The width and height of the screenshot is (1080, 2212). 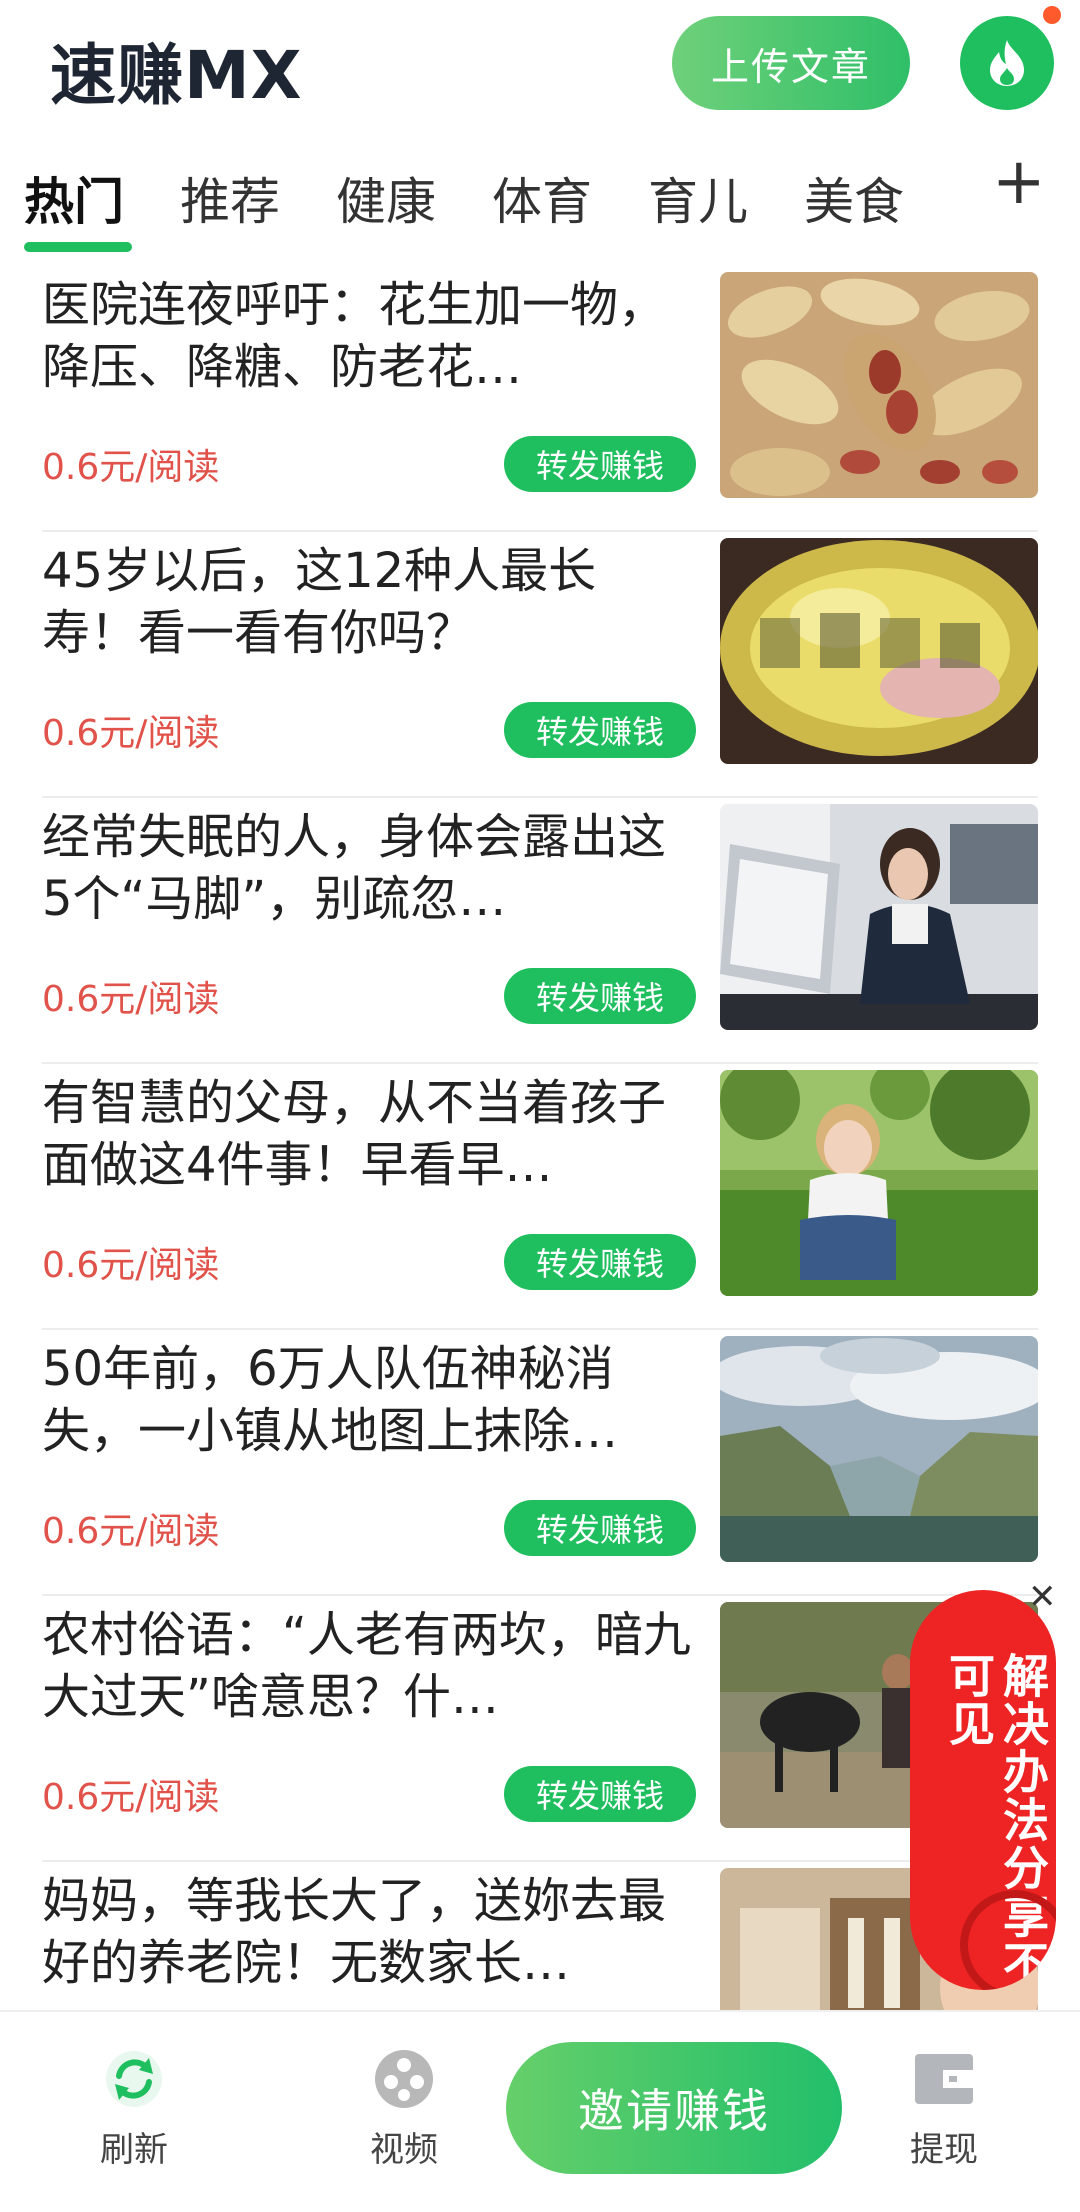 I want to click on tab-parenting: 育儿, so click(x=698, y=198).